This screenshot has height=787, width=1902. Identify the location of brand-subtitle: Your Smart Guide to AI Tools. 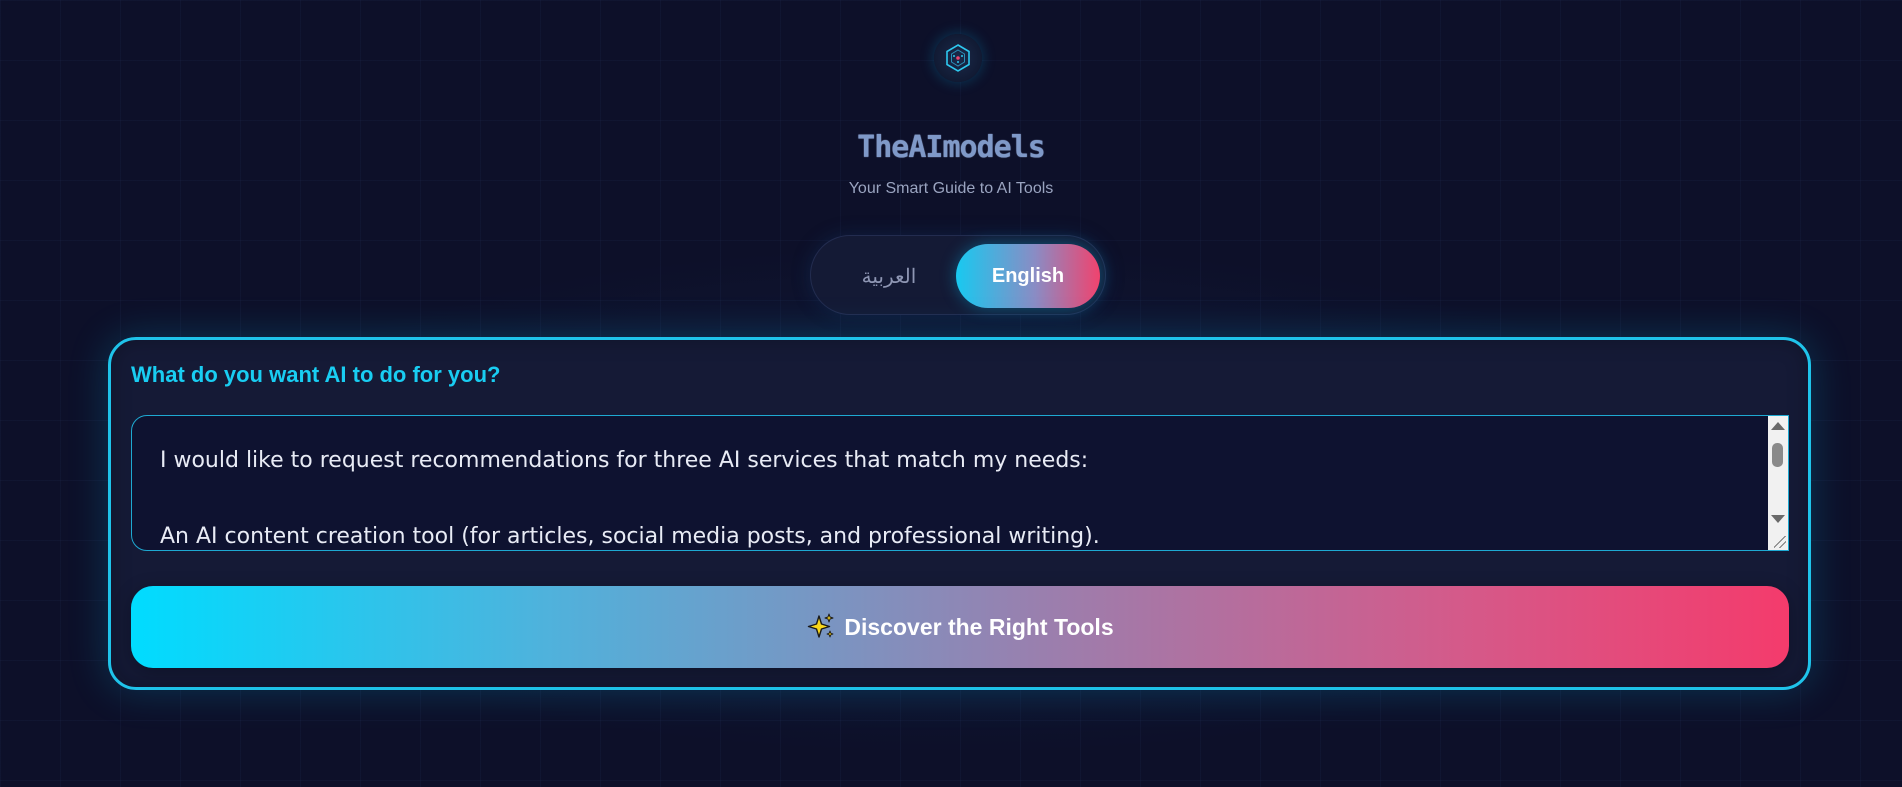
(951, 188).